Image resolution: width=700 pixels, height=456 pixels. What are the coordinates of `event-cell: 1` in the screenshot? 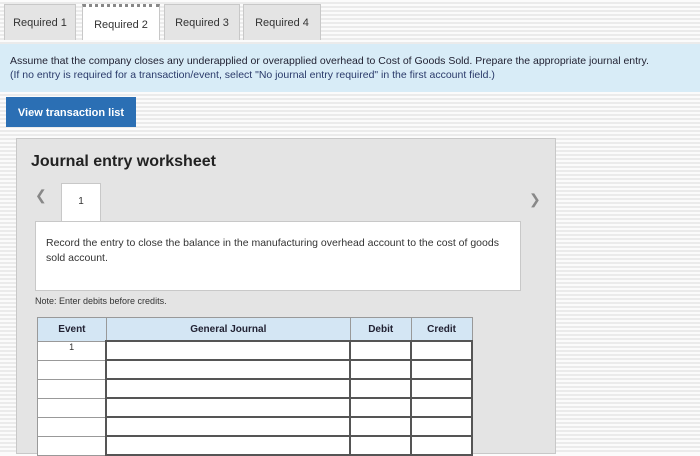 It's located at (72, 350).